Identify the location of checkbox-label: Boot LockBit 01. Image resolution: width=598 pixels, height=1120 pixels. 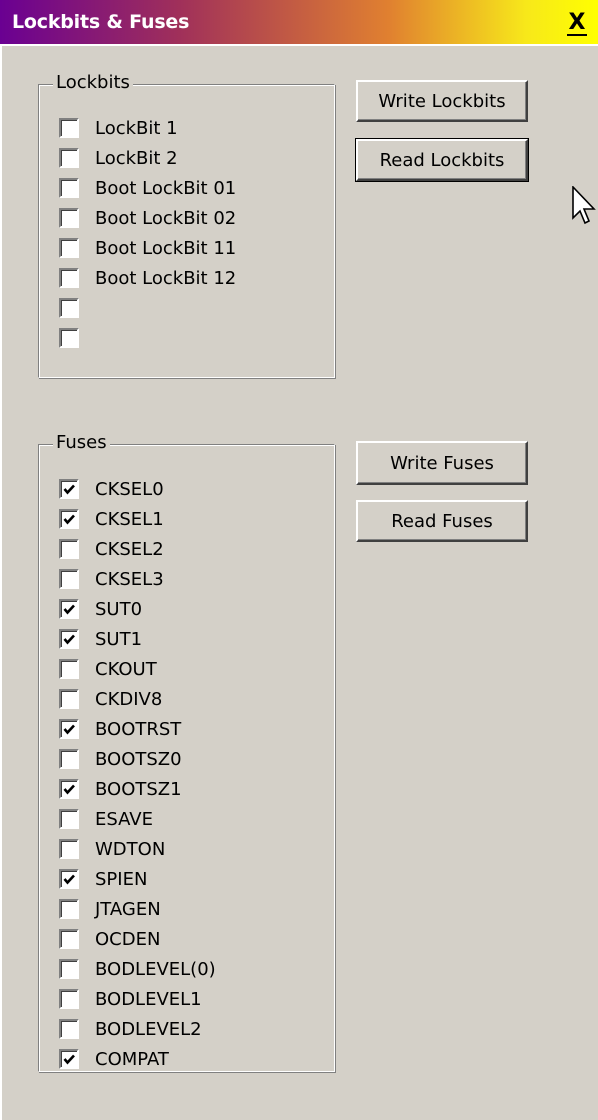
(166, 188).